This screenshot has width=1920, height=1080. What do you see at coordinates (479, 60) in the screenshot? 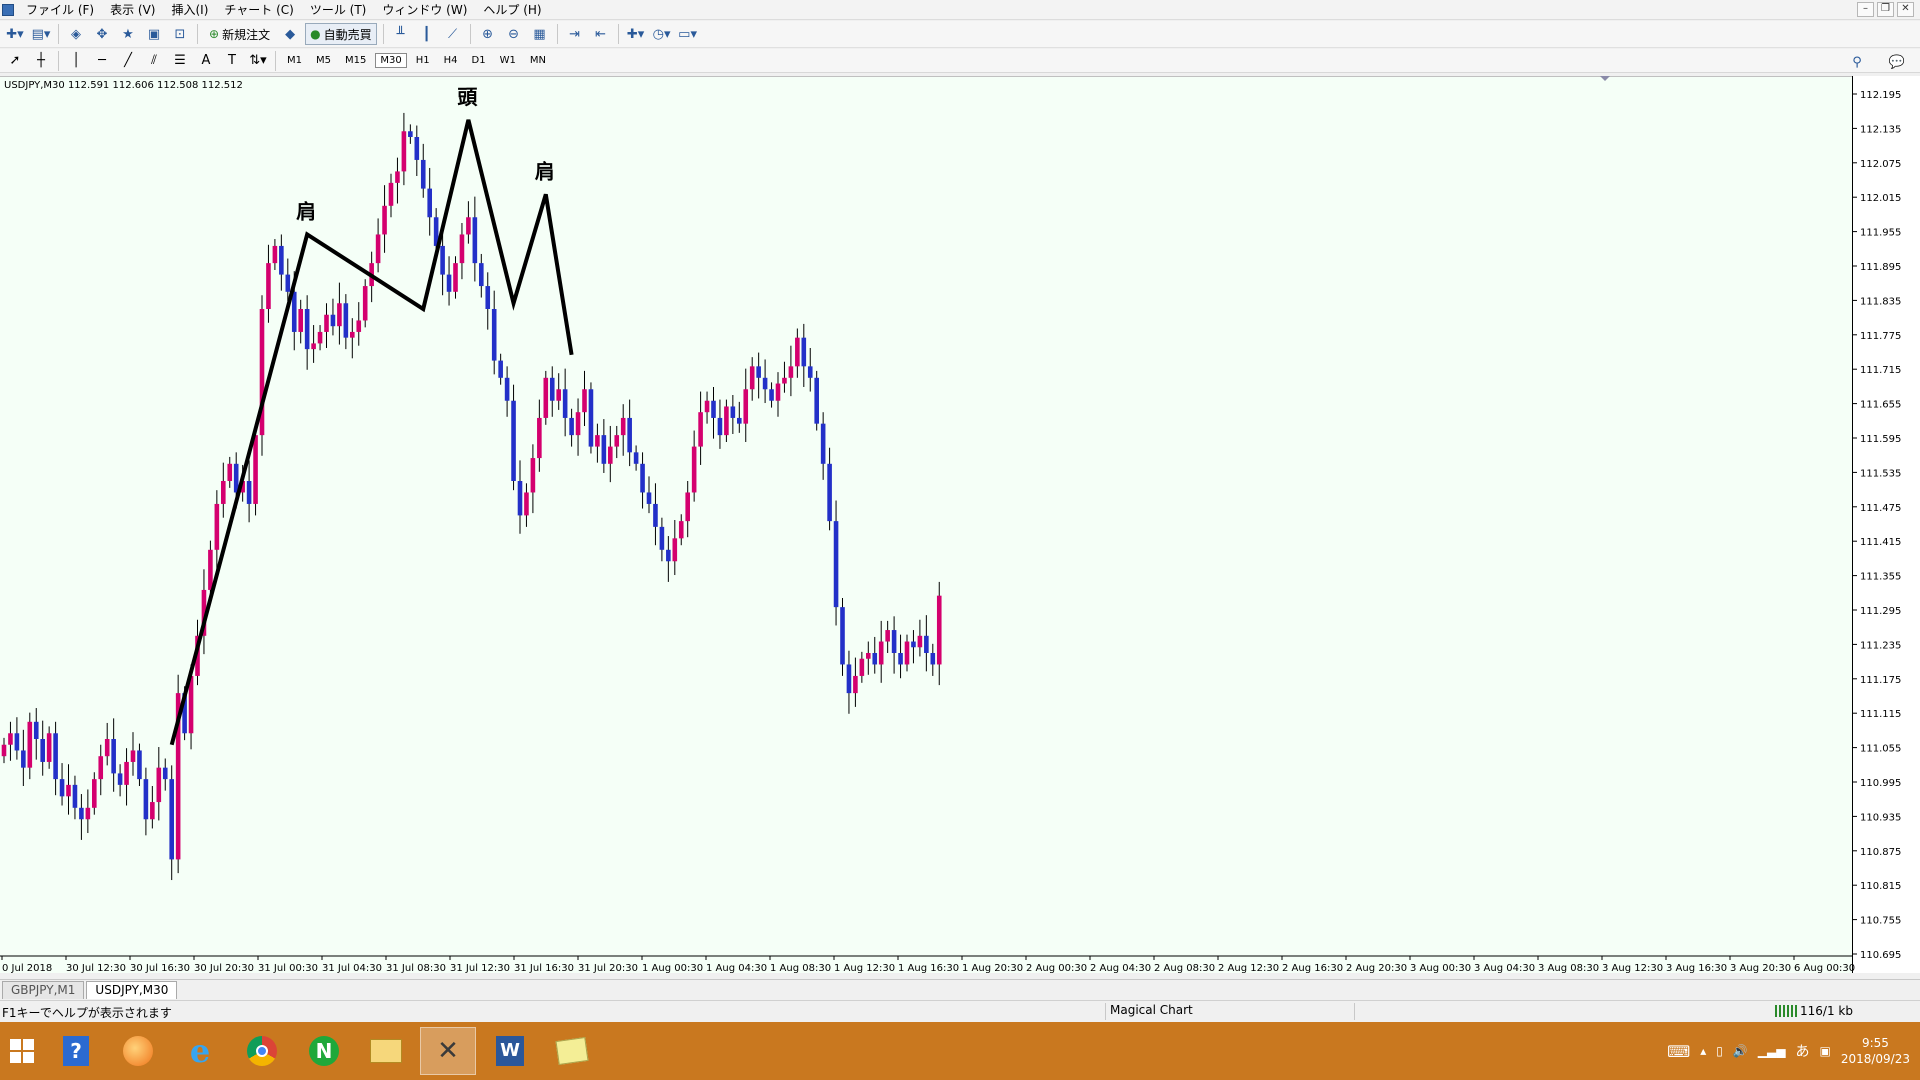
I see `timeframe-d1: D1` at bounding box center [479, 60].